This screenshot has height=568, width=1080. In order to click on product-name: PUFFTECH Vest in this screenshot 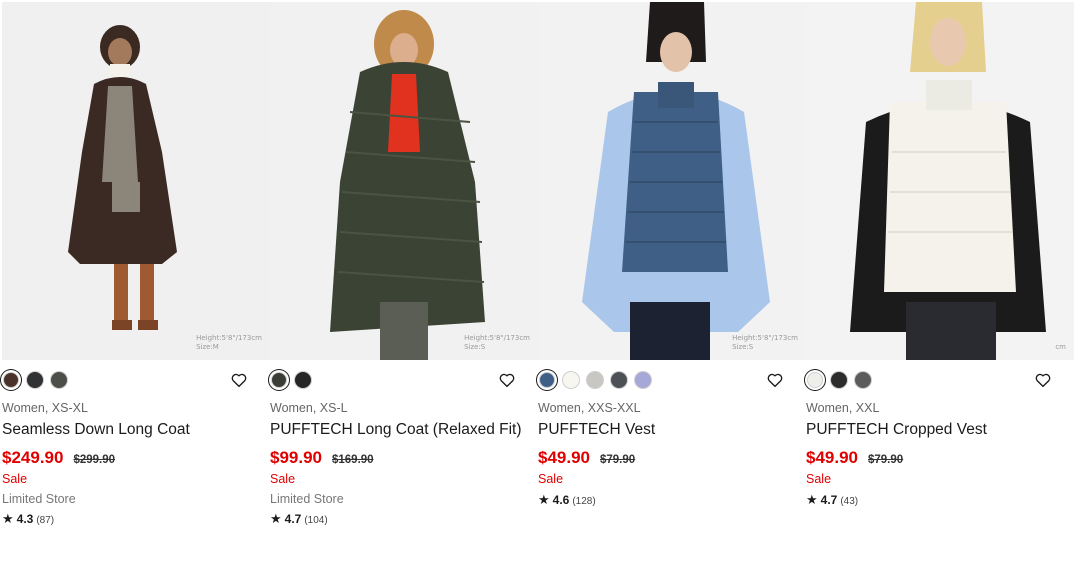, I will do `click(596, 430)`.